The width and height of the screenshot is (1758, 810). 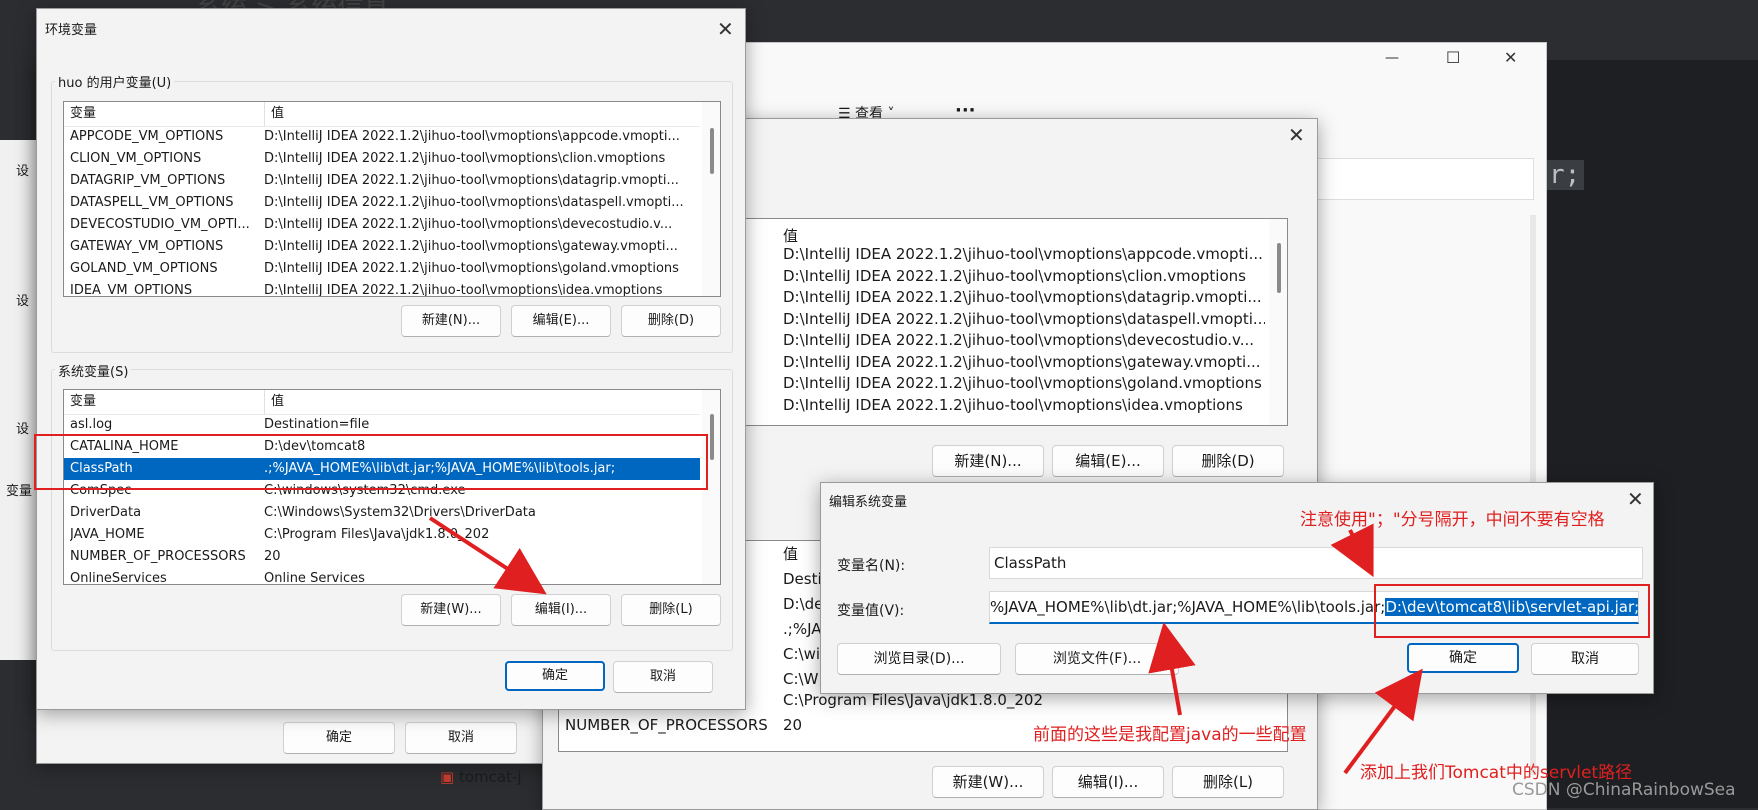 What do you see at coordinates (487, 555) in the screenshot?
I see `arrow-to-edit-button` at bounding box center [487, 555].